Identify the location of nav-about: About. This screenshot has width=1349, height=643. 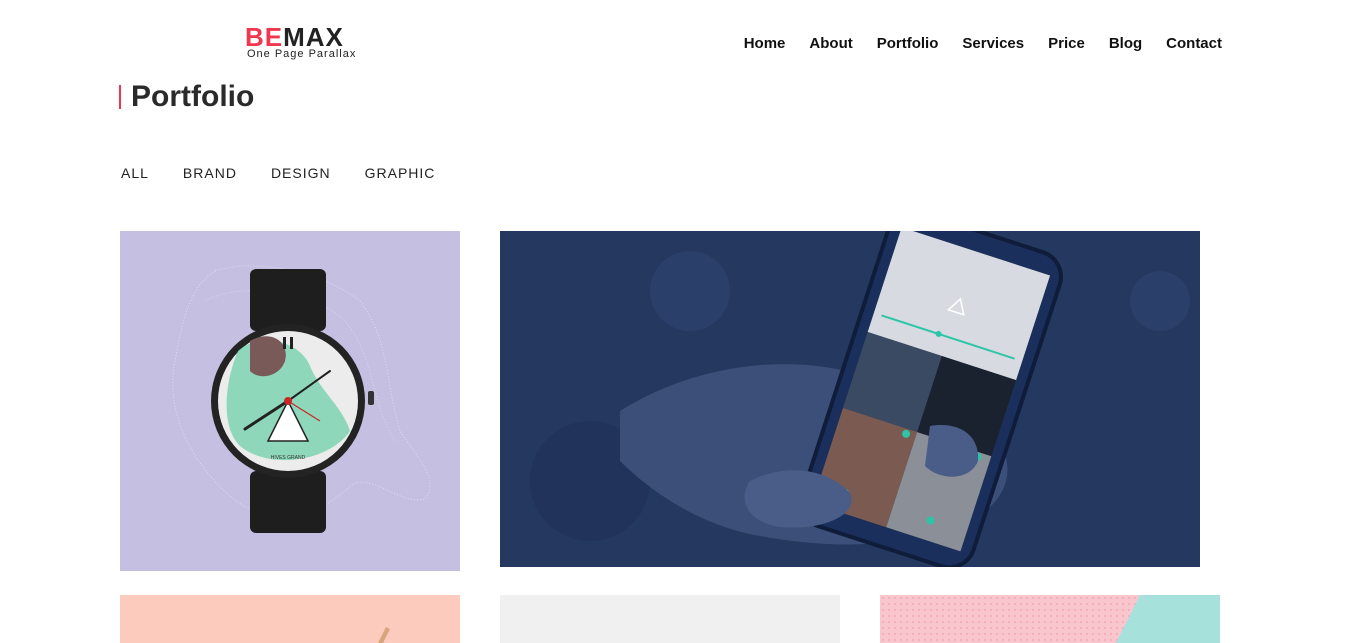
(830, 43).